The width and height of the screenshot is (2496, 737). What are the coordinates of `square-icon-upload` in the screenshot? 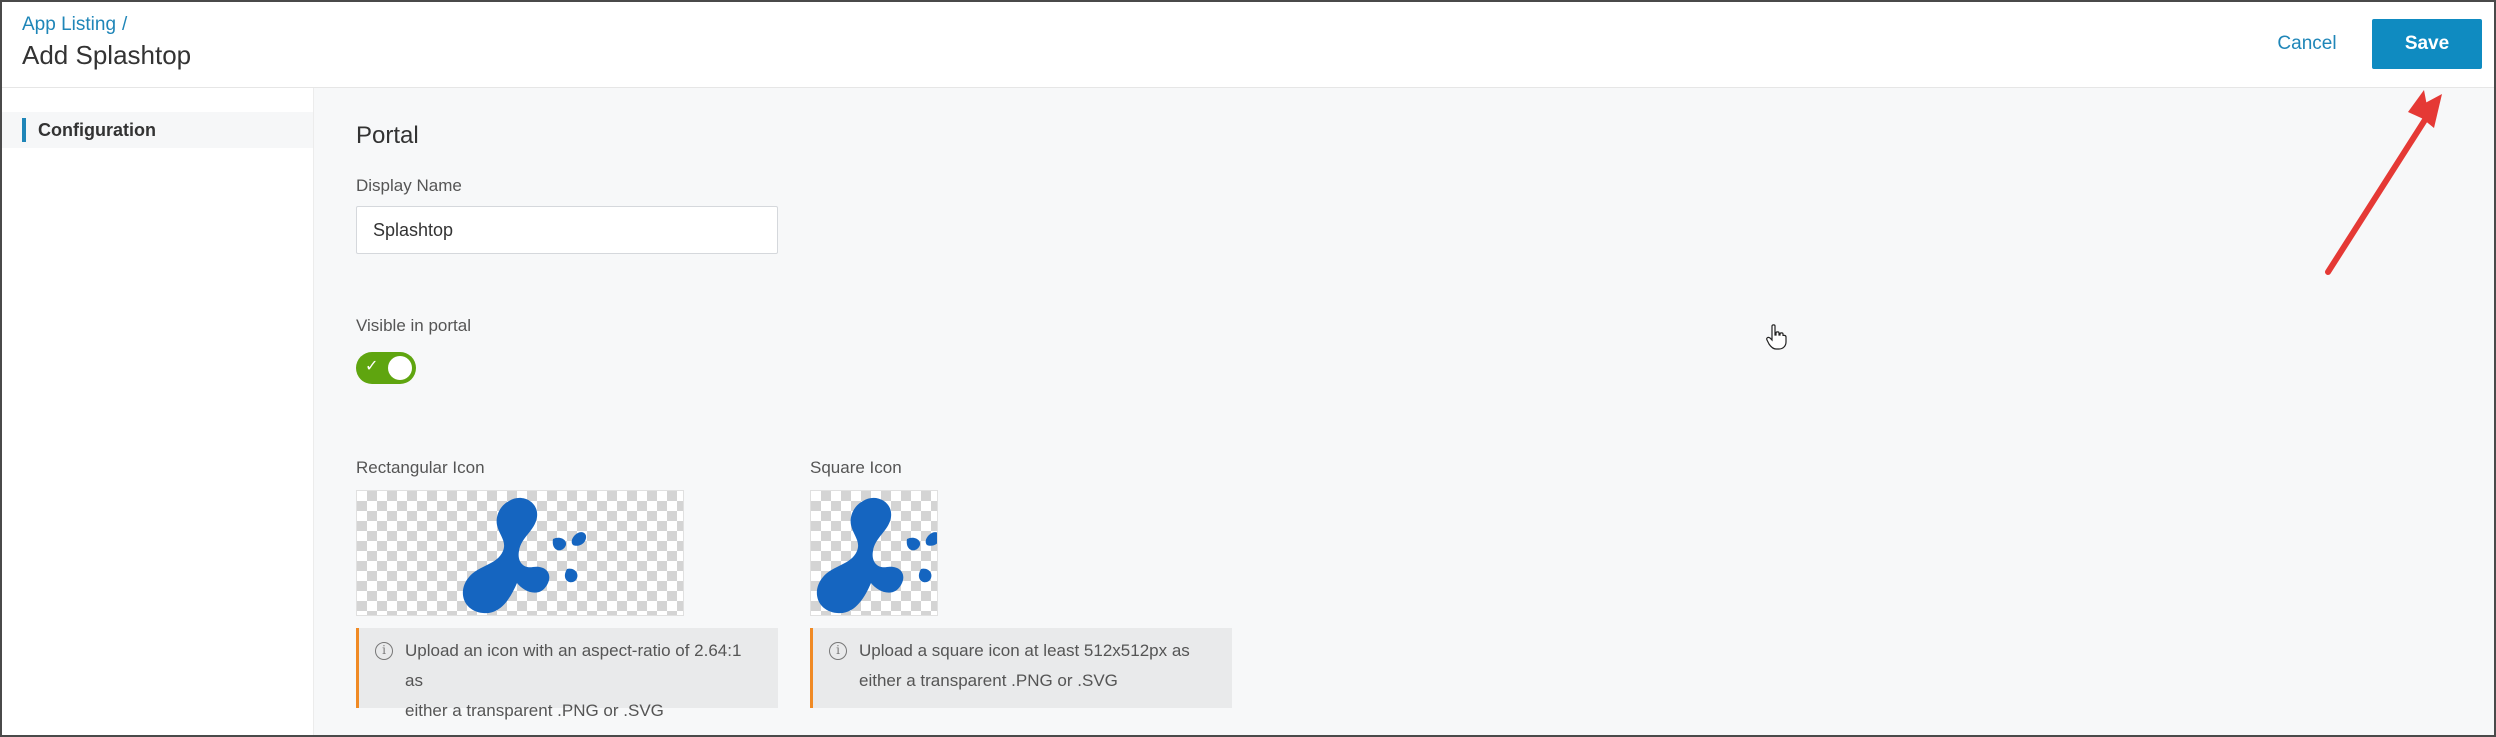 It's located at (874, 553).